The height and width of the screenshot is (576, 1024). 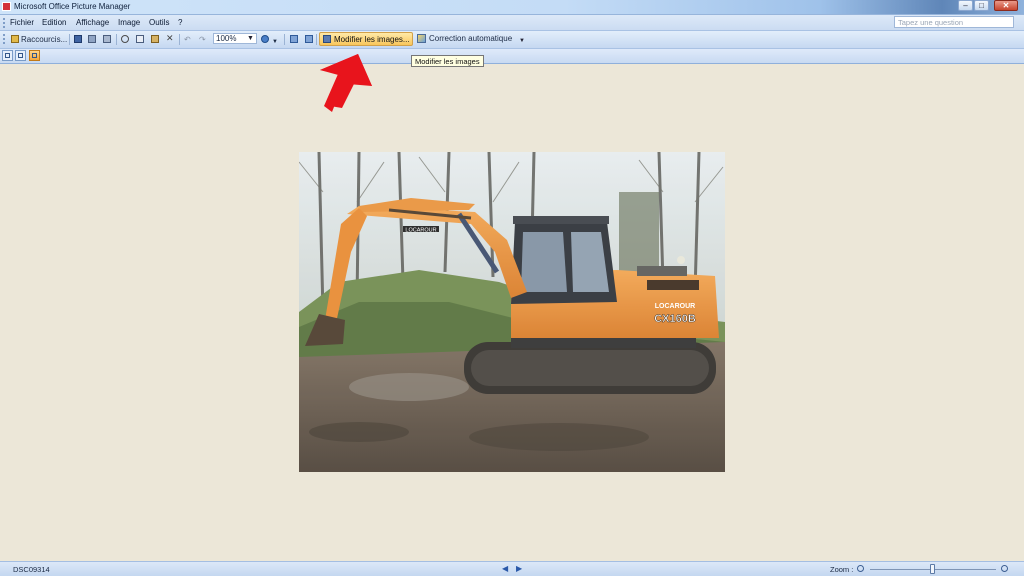 What do you see at coordinates (954, 22) in the screenshot?
I see `help-search-input: Tapez une question` at bounding box center [954, 22].